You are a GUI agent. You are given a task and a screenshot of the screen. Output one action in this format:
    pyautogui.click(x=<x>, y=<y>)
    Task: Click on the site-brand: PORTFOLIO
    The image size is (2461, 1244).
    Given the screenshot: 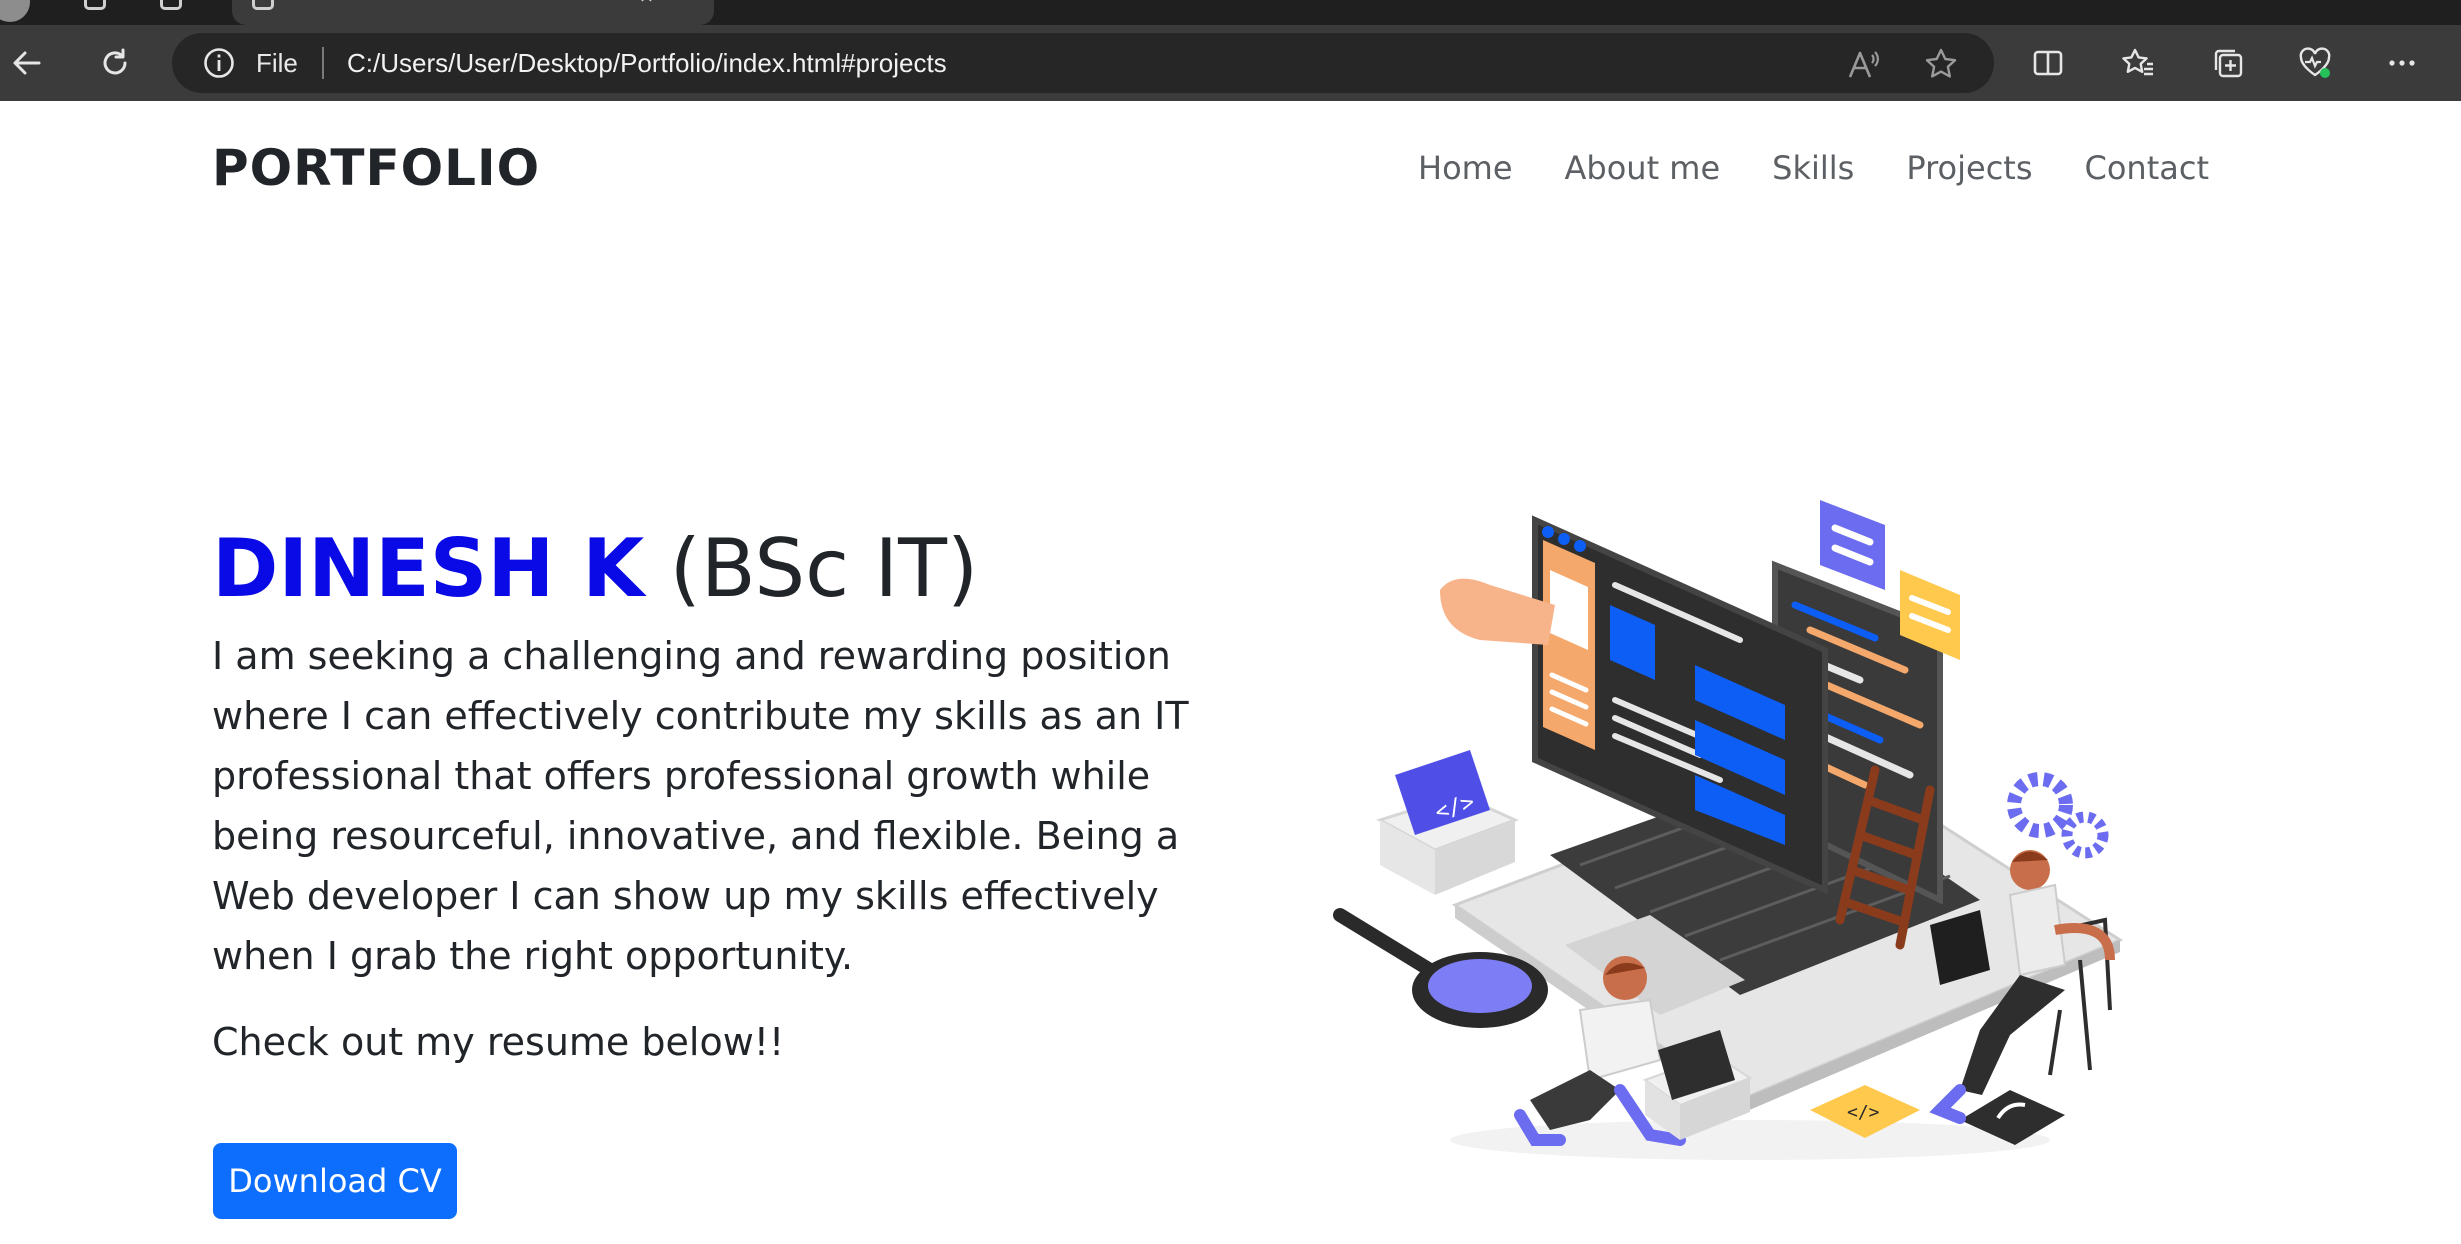 What is the action you would take?
    pyautogui.click(x=376, y=168)
    